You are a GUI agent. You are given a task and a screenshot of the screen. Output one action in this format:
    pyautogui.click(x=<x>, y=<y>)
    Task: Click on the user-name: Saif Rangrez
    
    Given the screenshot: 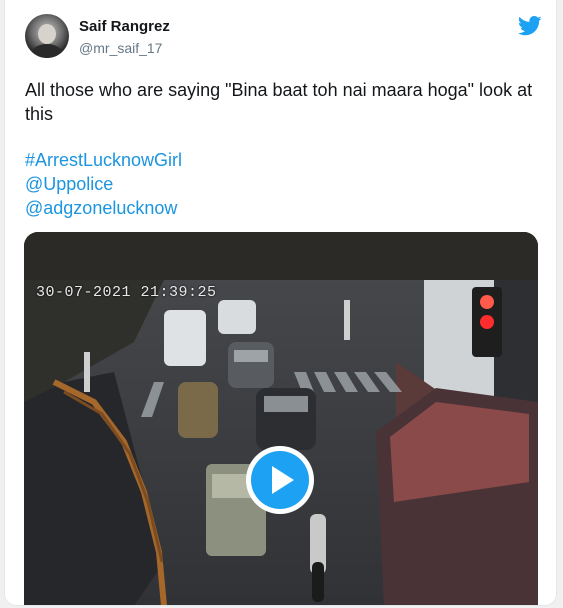 What is the action you would take?
    pyautogui.click(x=124, y=26)
    